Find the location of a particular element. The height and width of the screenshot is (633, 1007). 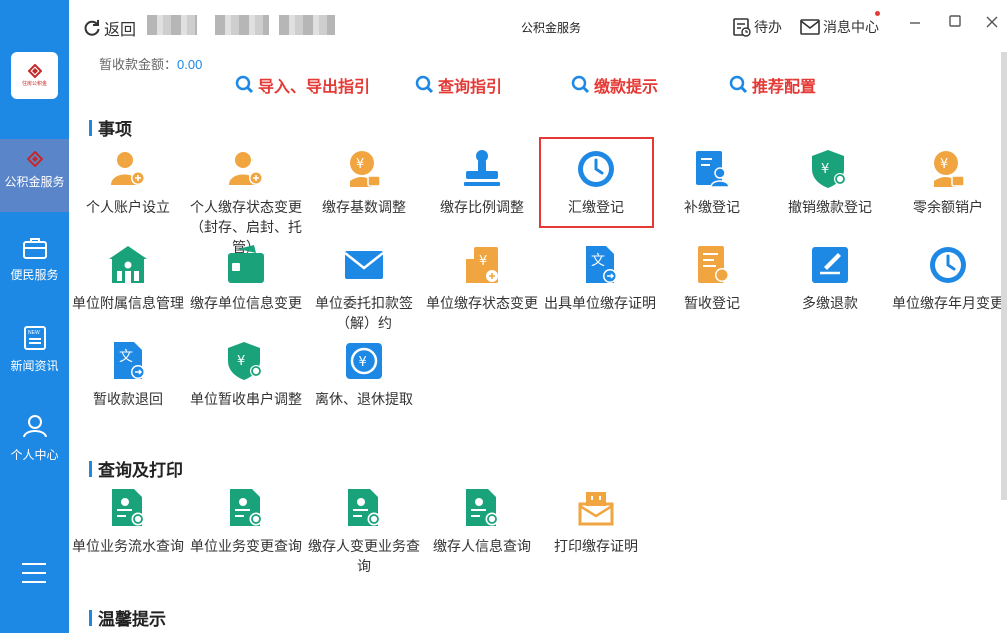

tile-label: 缴存人变更业务查询 is located at coordinates (364, 556).